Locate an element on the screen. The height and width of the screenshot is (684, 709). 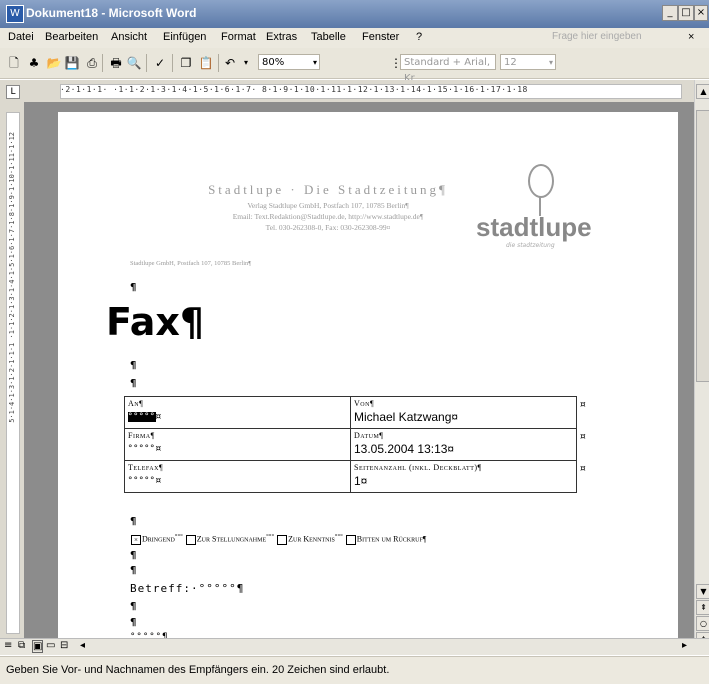
stadtlupe-logo: stadtlupe is located at coordinates (534, 227).